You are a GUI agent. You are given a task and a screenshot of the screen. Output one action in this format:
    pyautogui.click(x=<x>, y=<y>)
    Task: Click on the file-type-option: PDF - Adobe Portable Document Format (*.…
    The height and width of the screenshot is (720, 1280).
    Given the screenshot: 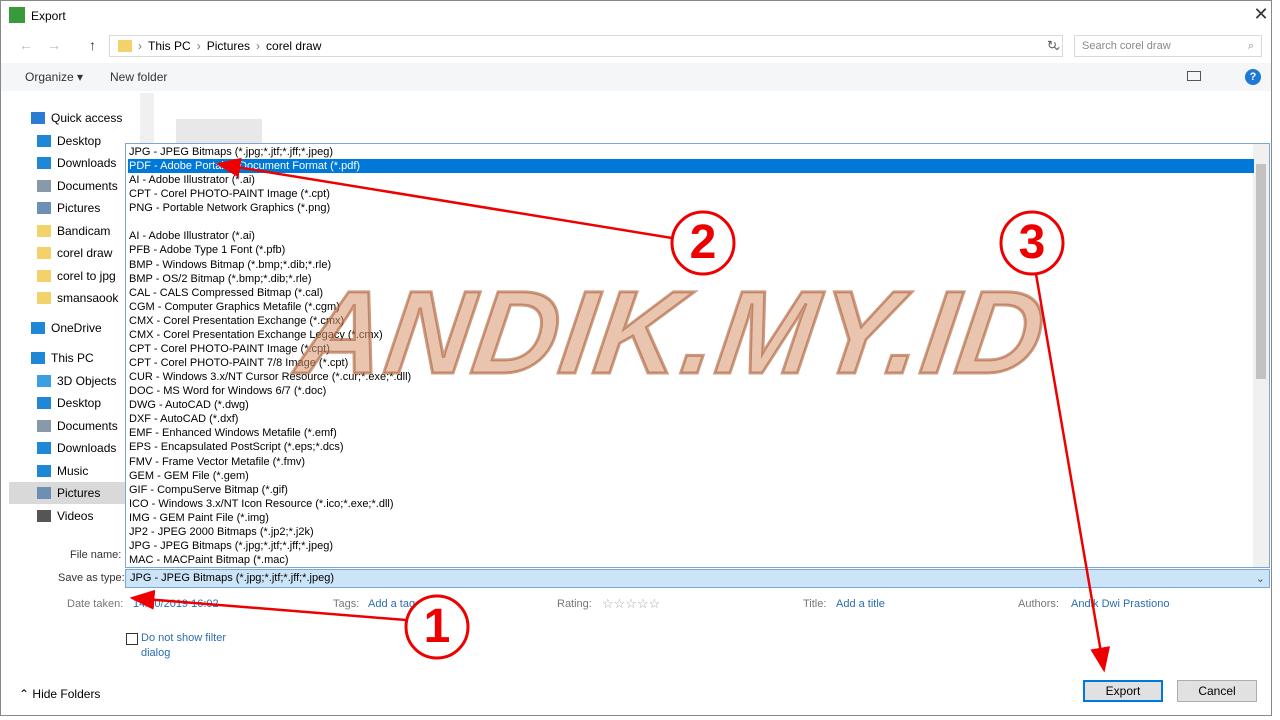 What is the action you would take?
    pyautogui.click(x=691, y=166)
    